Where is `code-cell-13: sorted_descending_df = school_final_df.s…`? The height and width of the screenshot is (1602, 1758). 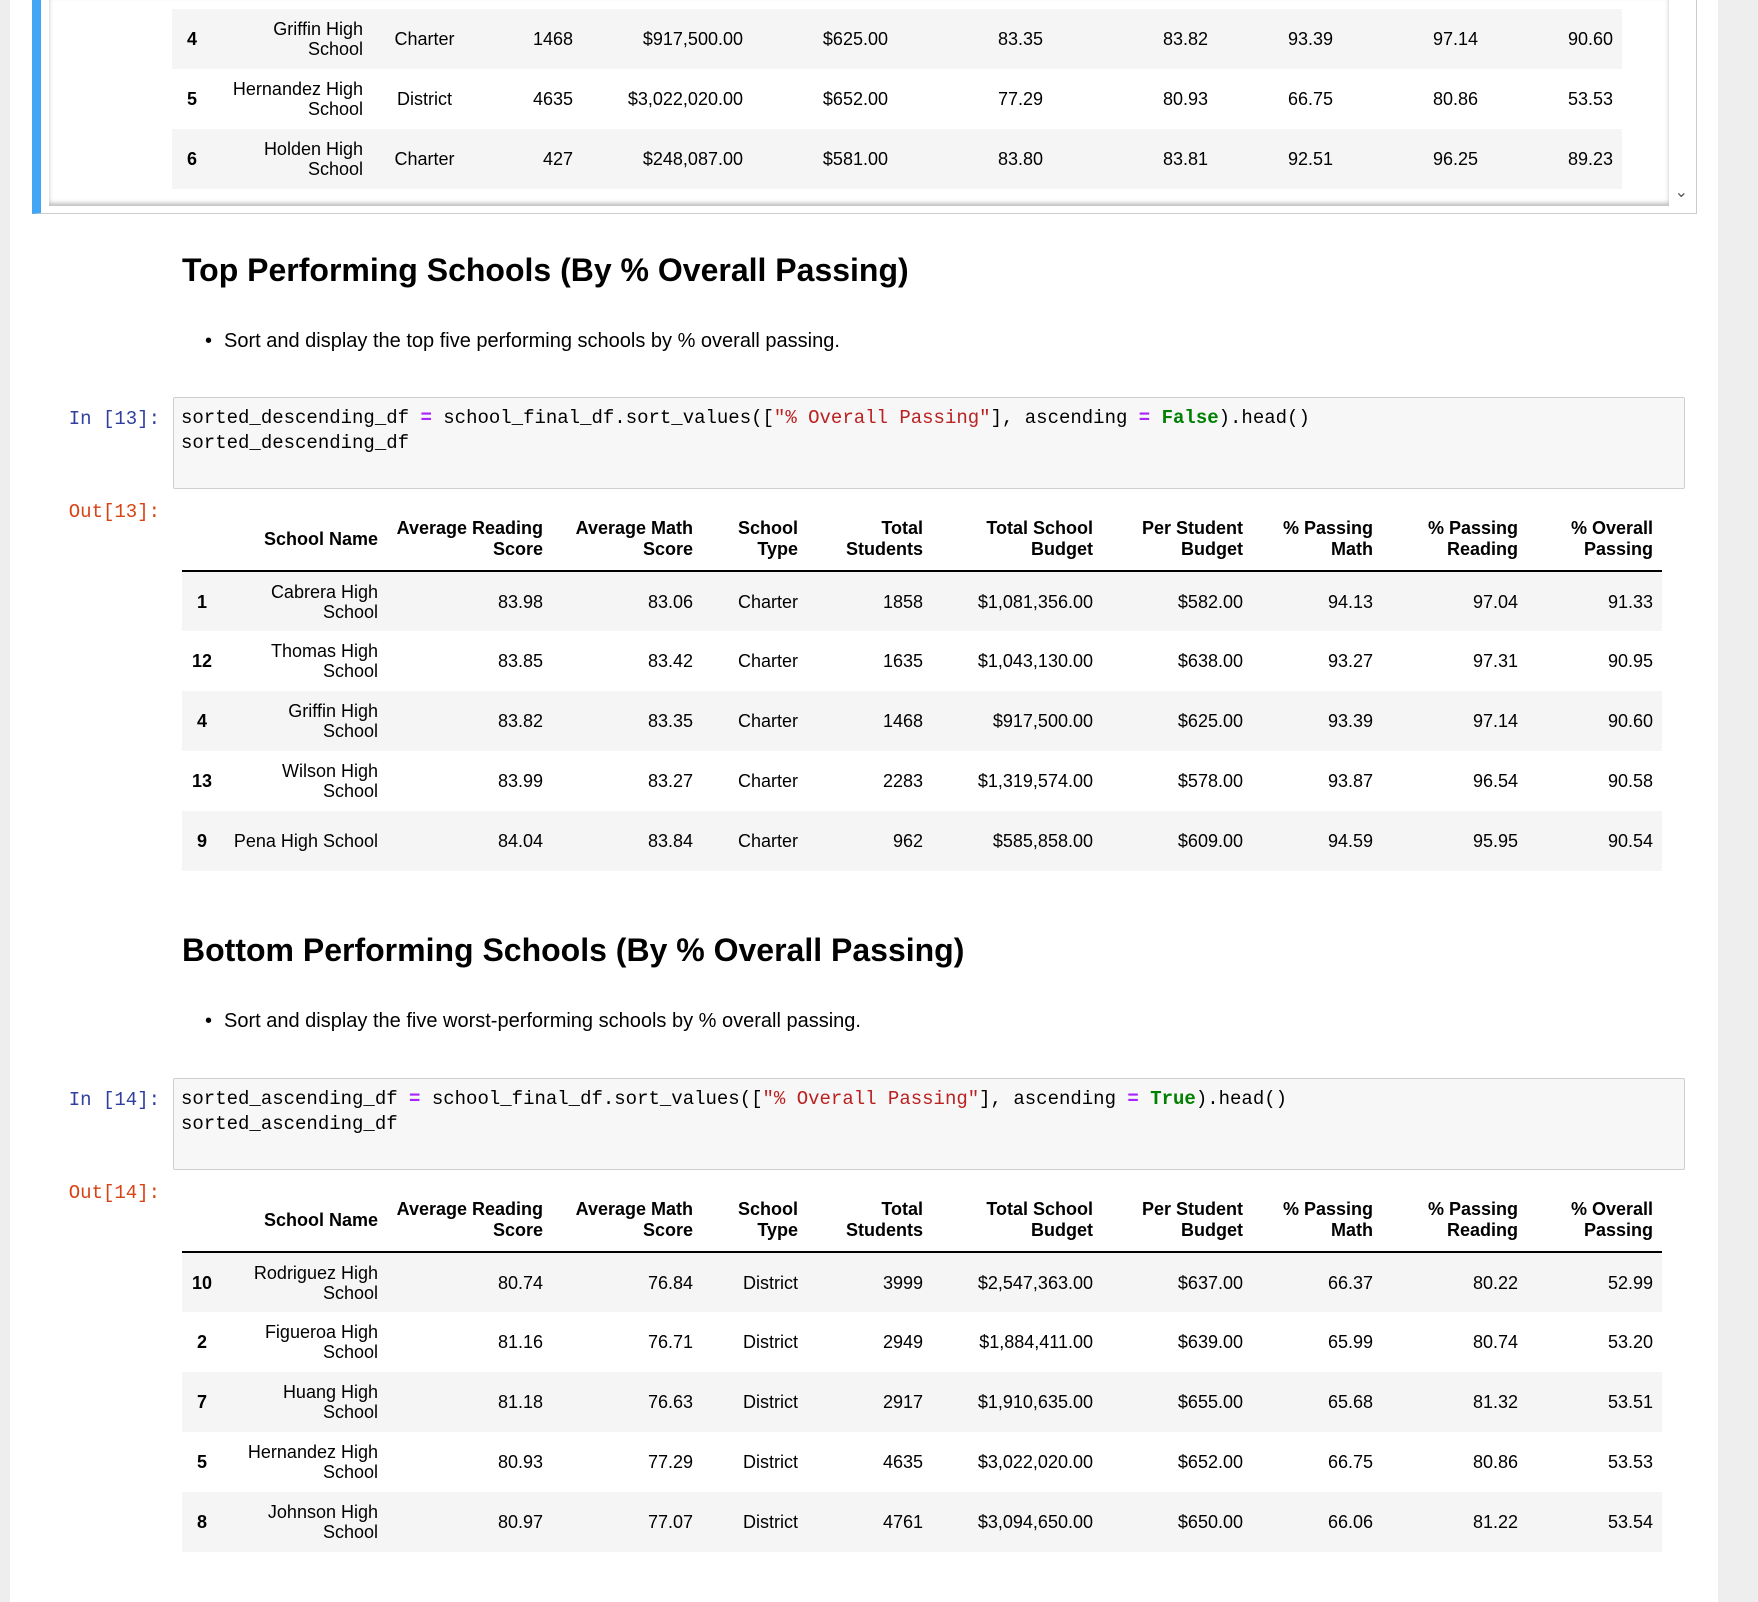 code-cell-13: sorted_descending_df = school_final_df.s… is located at coordinates (929, 443).